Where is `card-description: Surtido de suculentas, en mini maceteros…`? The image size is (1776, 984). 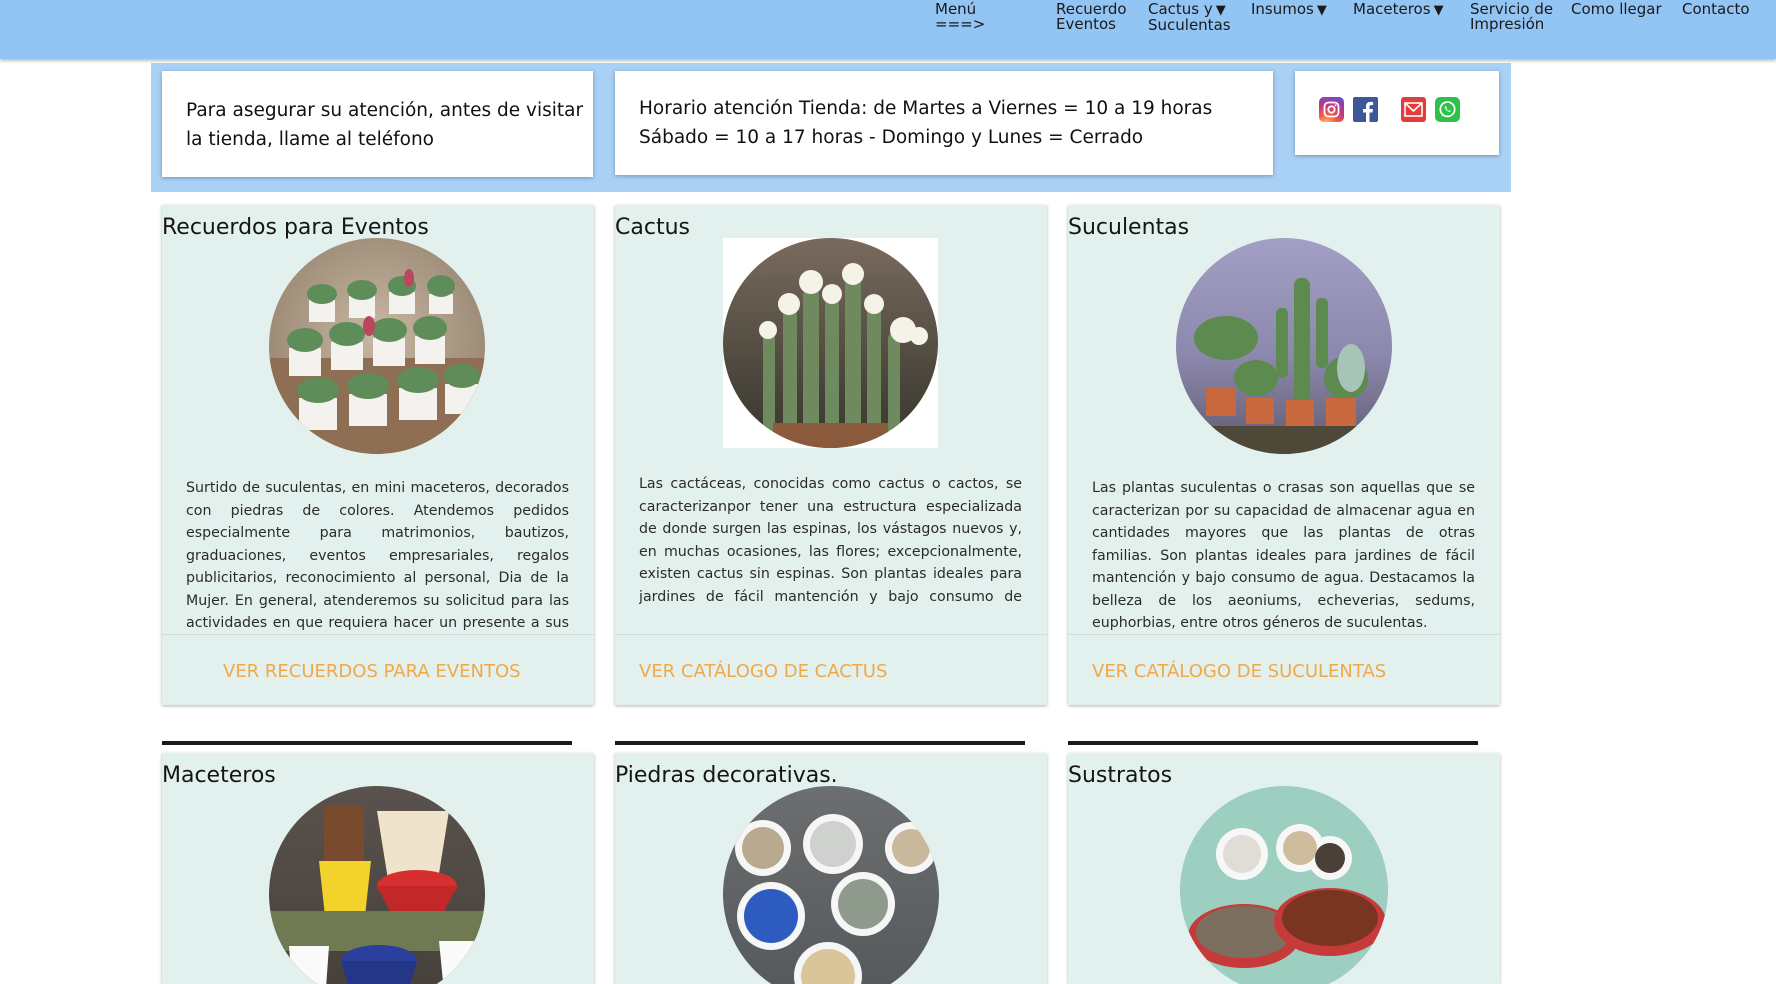 card-description: Surtido de suculentas, en mini maceteros… is located at coordinates (377, 555).